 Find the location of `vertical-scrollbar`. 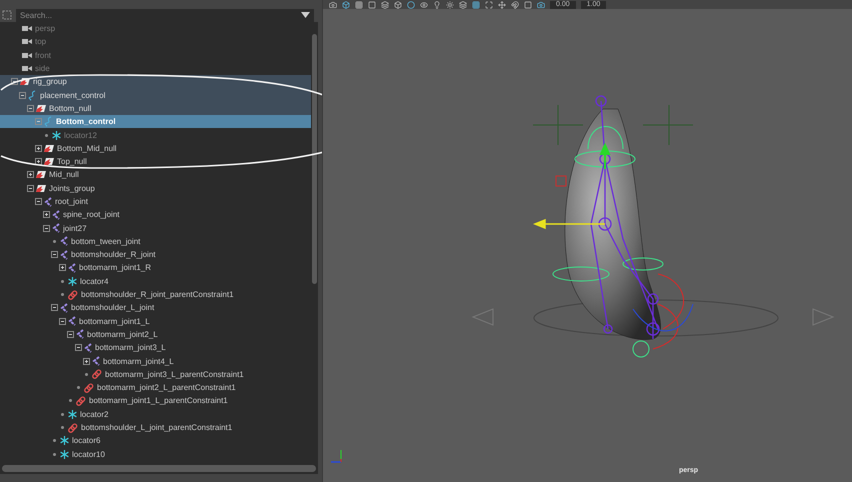

vertical-scrollbar is located at coordinates (314, 242).